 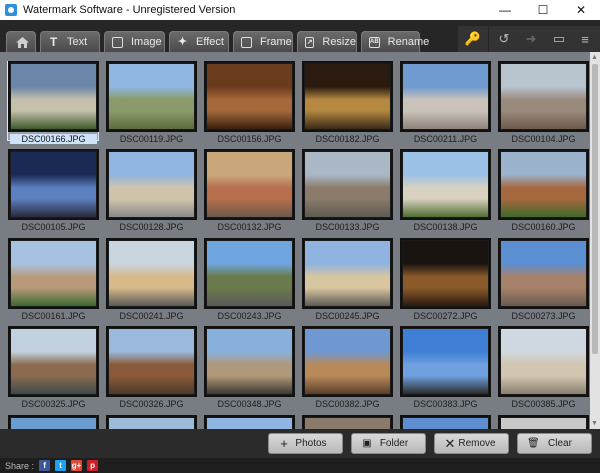 I want to click on photo-filename: DSC00382.JPG, so click(x=347, y=404).